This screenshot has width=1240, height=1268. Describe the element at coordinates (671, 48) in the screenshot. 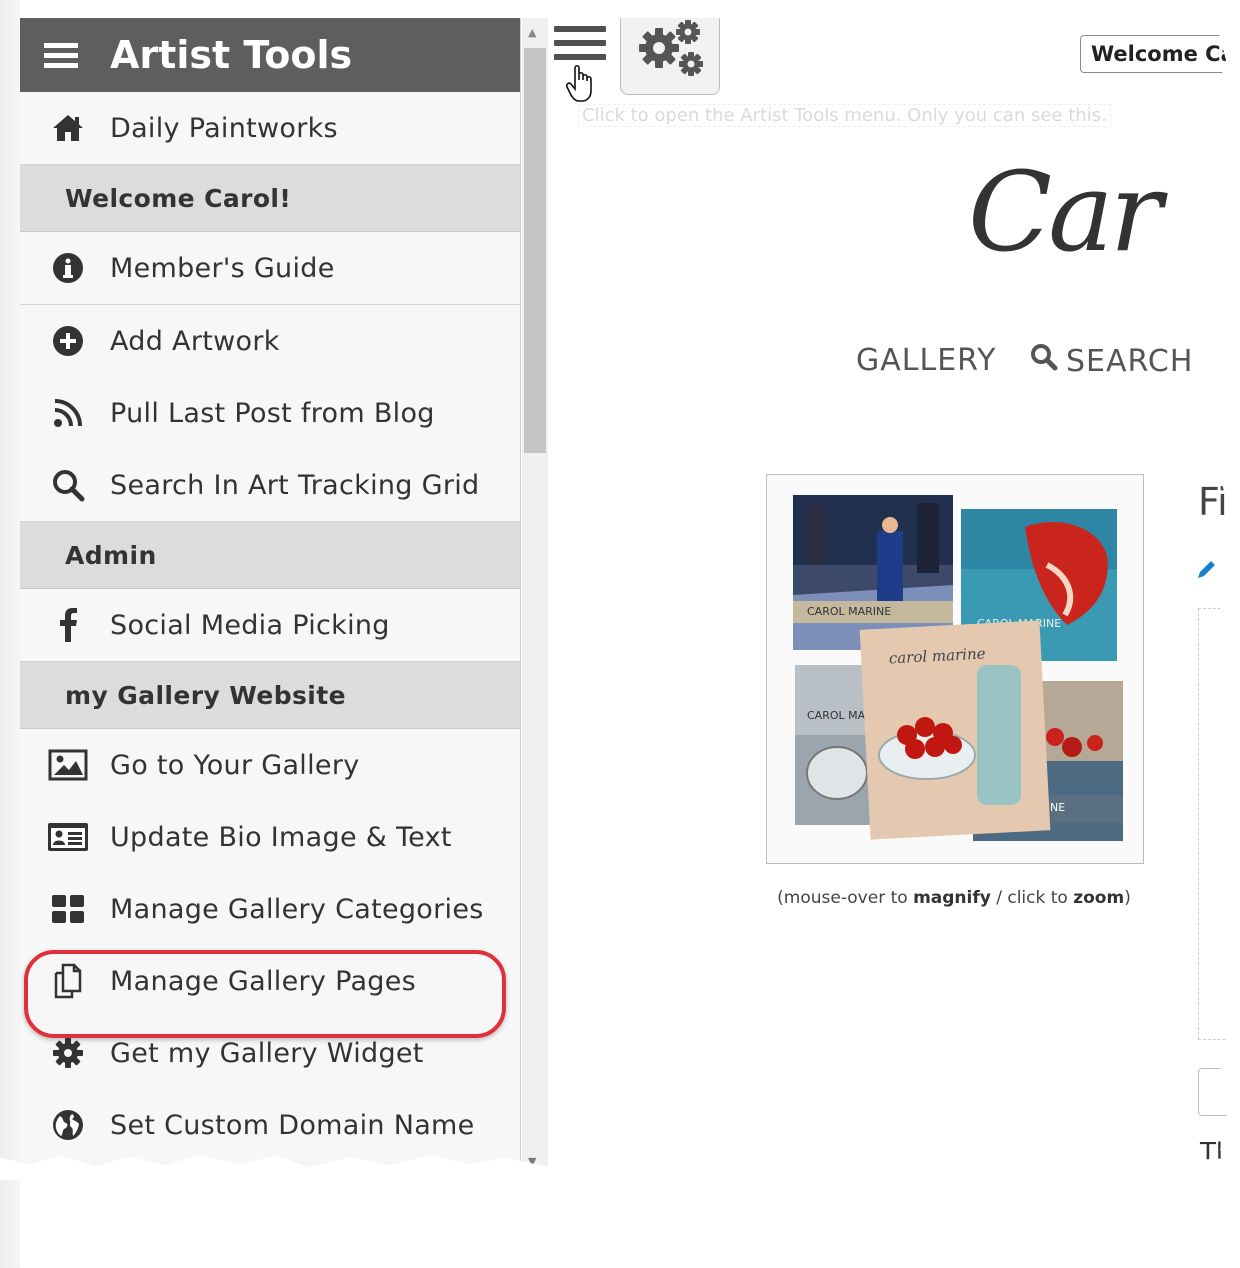

I see `gears-icon` at that location.